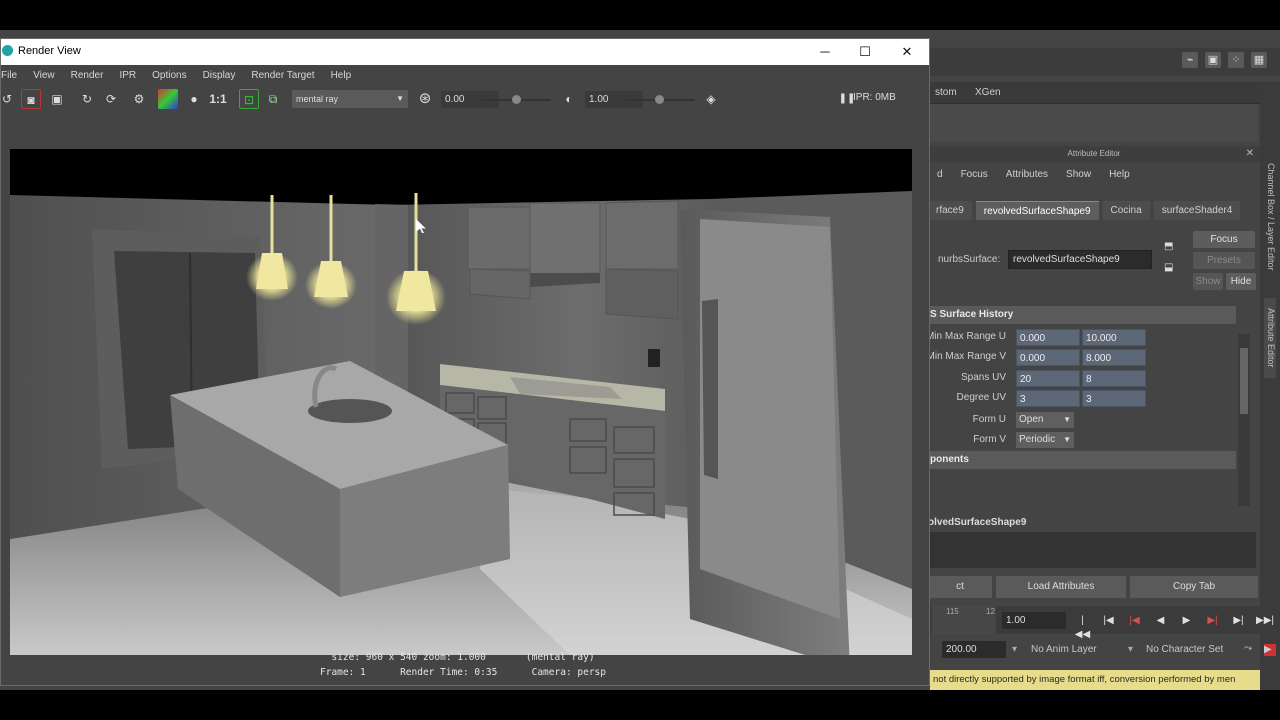 The image size is (1280, 720). What do you see at coordinates (1045, 440) in the screenshot?
I see `form-v-select: Periodic ▼` at bounding box center [1045, 440].